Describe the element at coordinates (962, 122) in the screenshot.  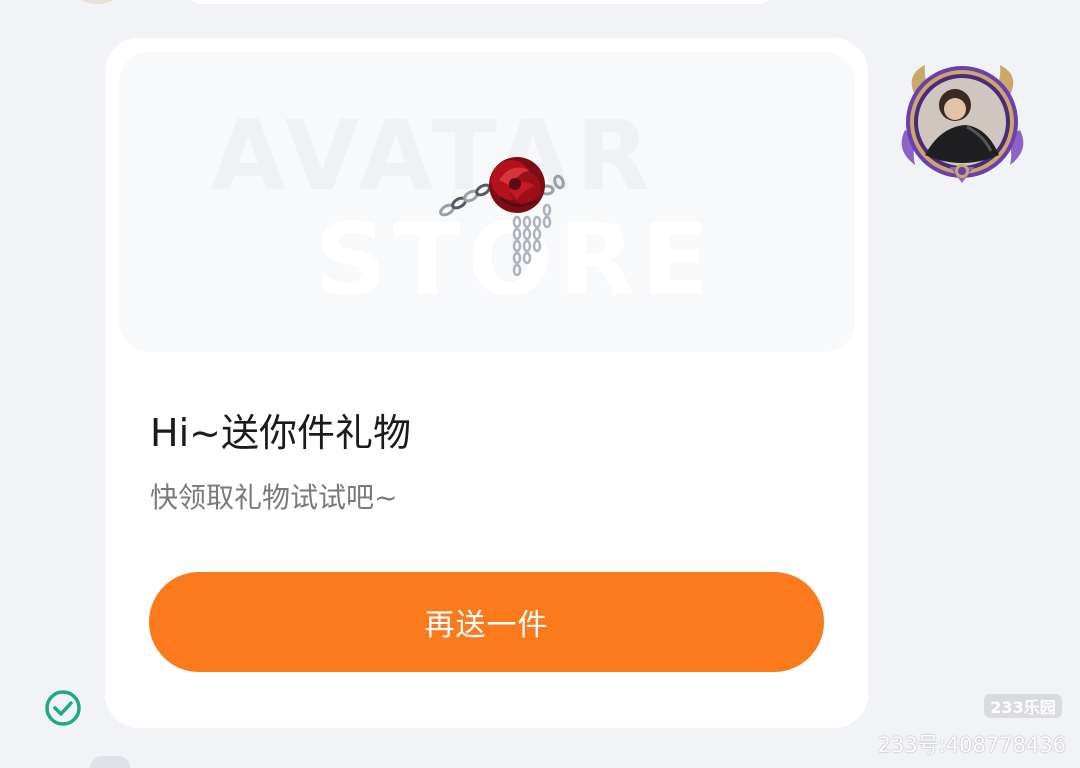
I see `user-avatar-frame-icon` at that location.